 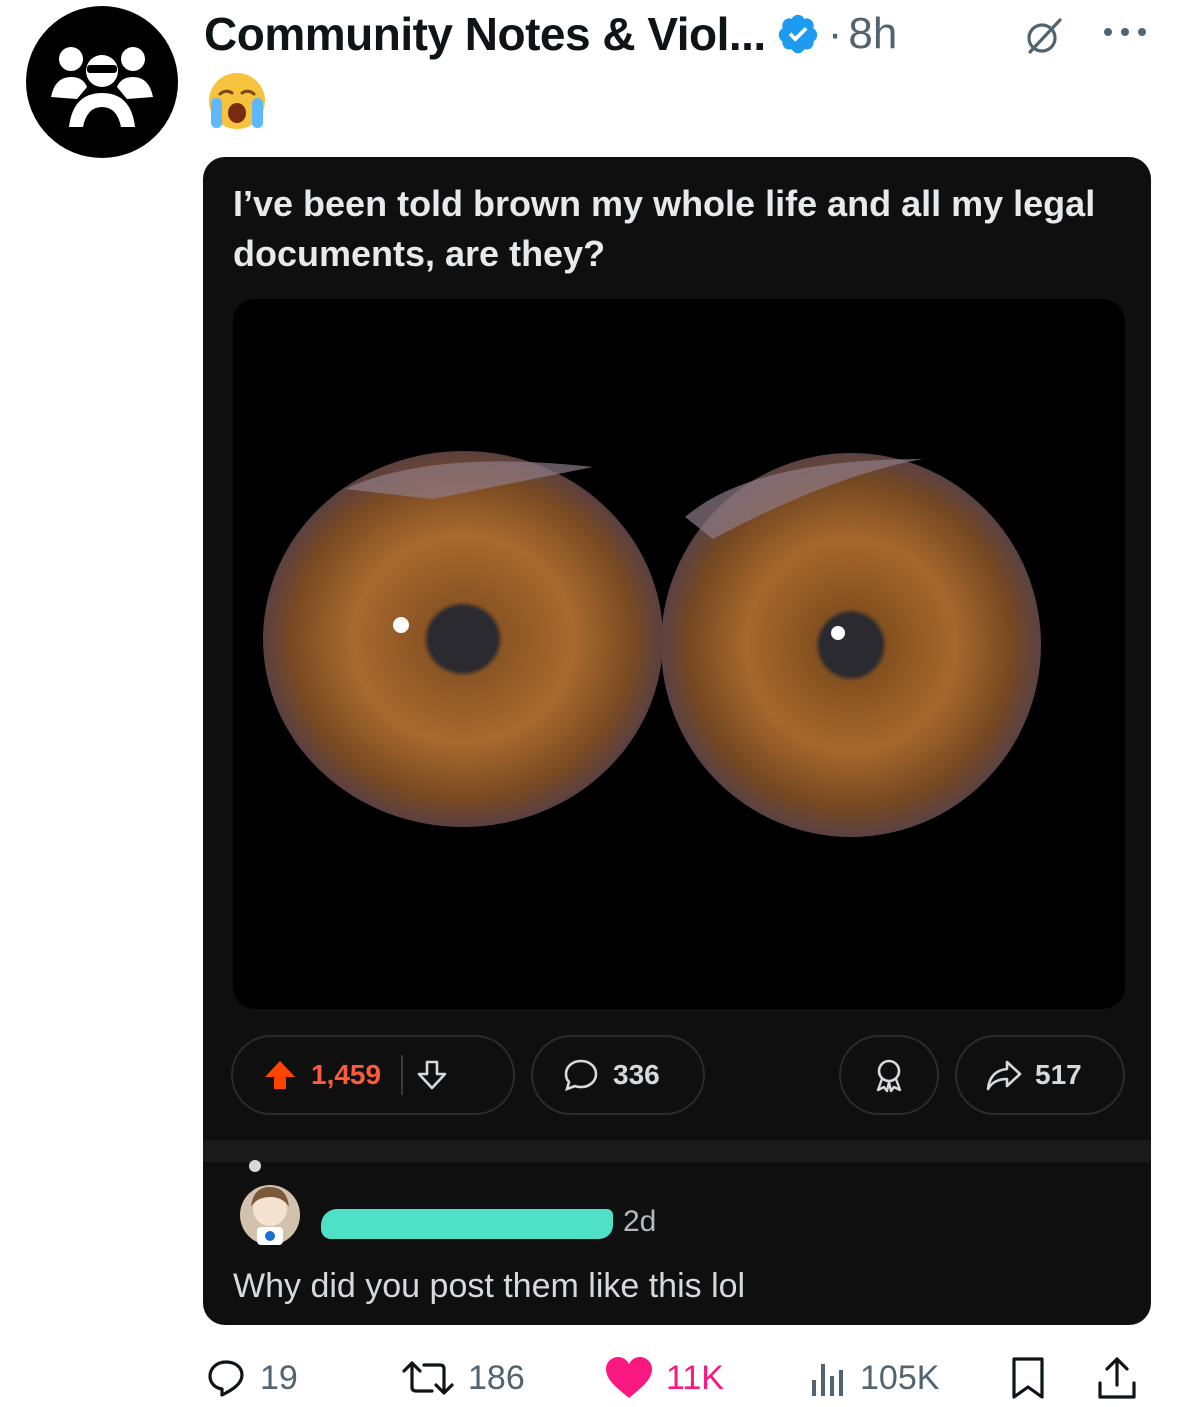 I want to click on award-icon, so click(x=889, y=1076).